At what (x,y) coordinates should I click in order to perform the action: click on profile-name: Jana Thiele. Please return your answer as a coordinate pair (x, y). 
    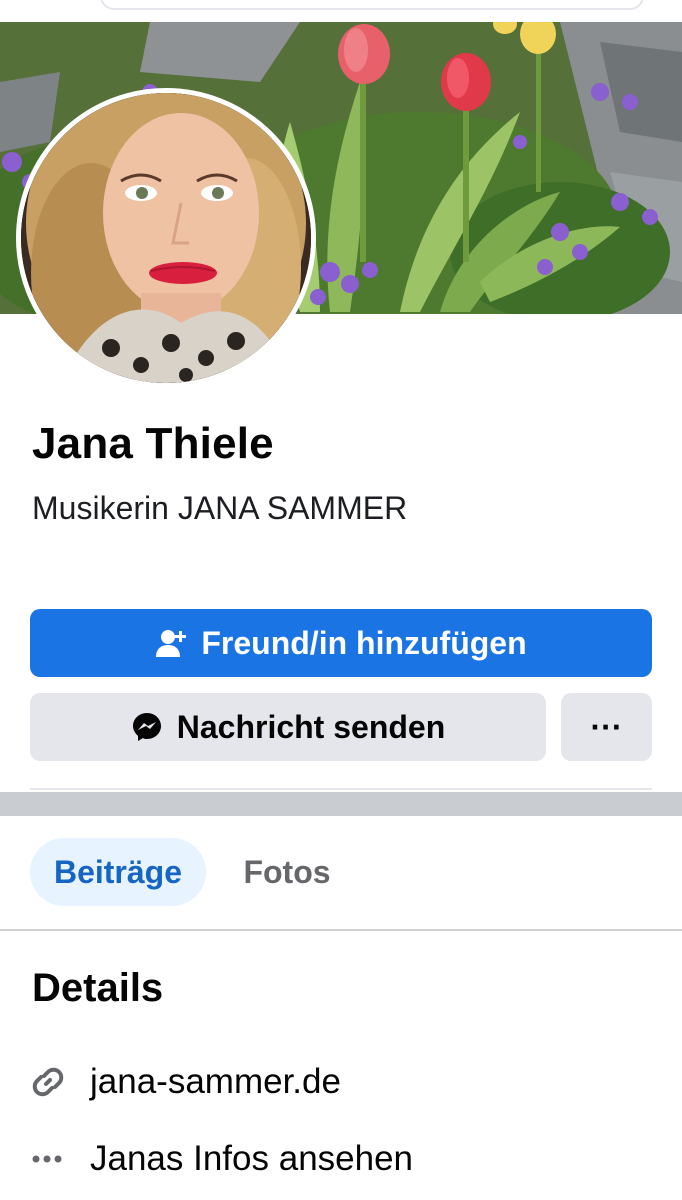
    Looking at the image, I should click on (153, 443).